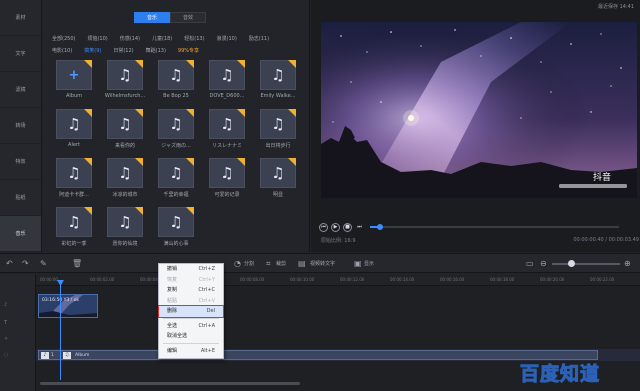 The height and width of the screenshot is (391, 640). What do you see at coordinates (74, 75) in the screenshot?
I see `music-thumbnail: +` at bounding box center [74, 75].